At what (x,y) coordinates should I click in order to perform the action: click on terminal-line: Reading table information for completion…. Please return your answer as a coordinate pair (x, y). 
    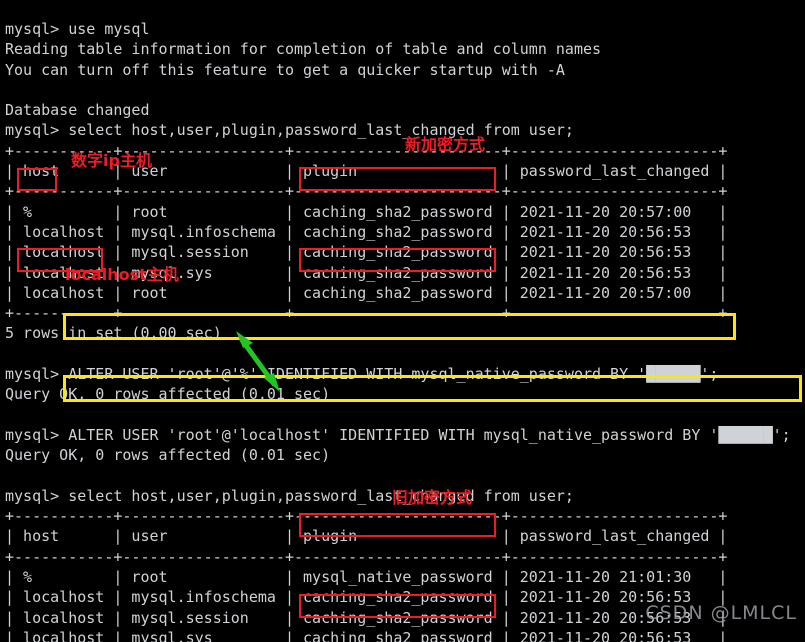
    Looking at the image, I should click on (303, 49).